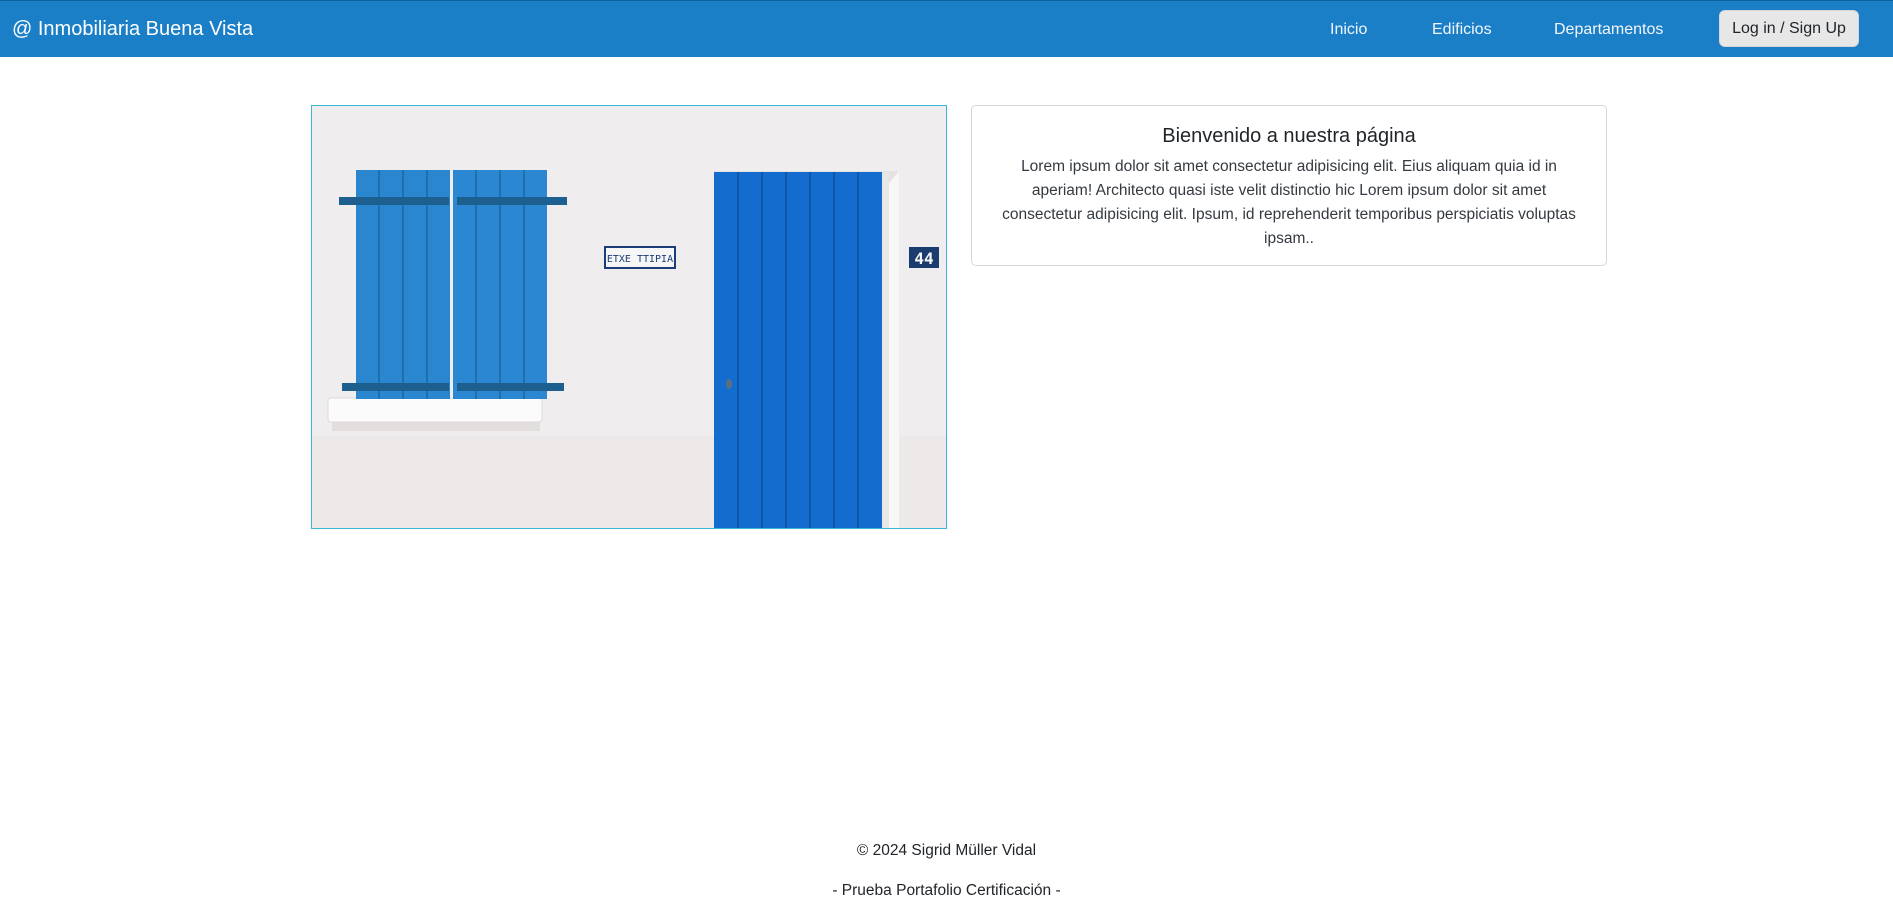  What do you see at coordinates (1348, 30) in the screenshot?
I see `nav-link-inicio: Inicio` at bounding box center [1348, 30].